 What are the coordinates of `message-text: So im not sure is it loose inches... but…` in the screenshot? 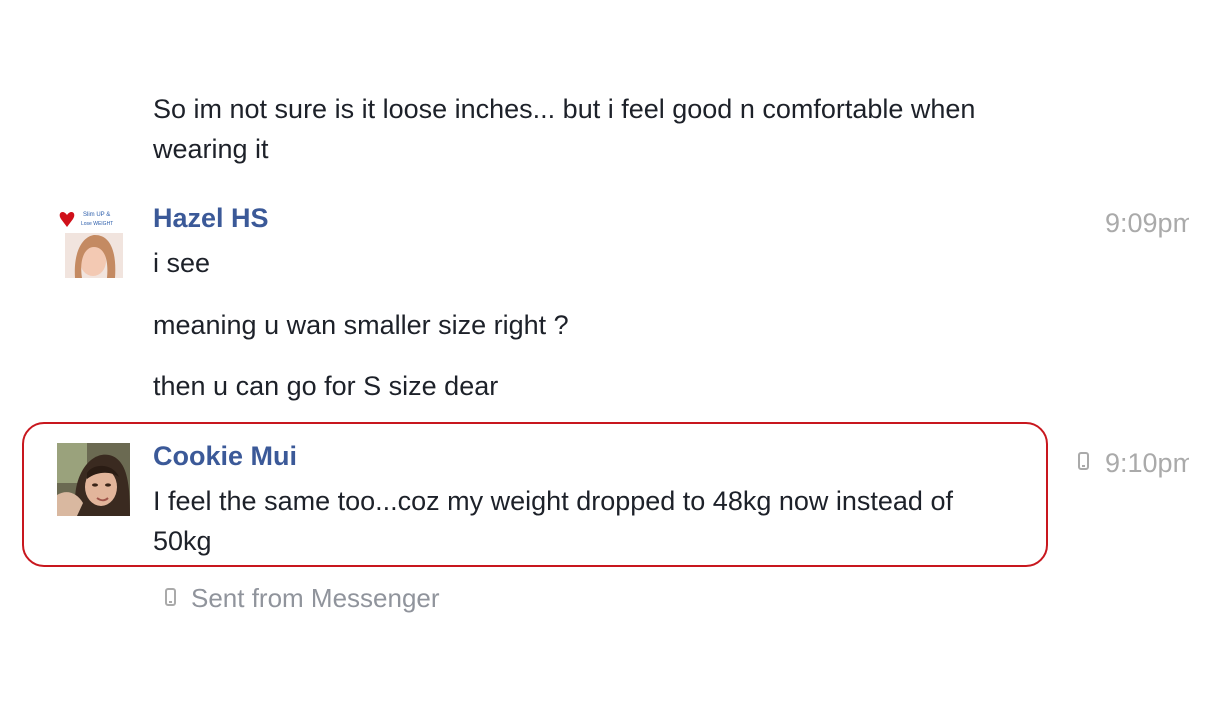 It's located at (564, 109).